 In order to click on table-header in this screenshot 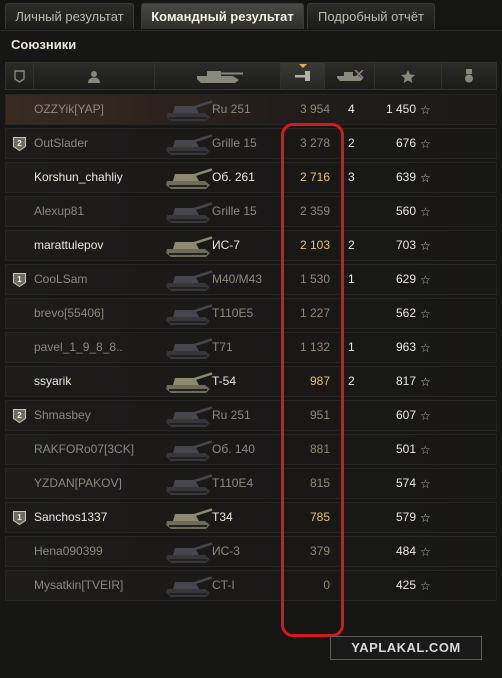, I will do `click(251, 76)`.